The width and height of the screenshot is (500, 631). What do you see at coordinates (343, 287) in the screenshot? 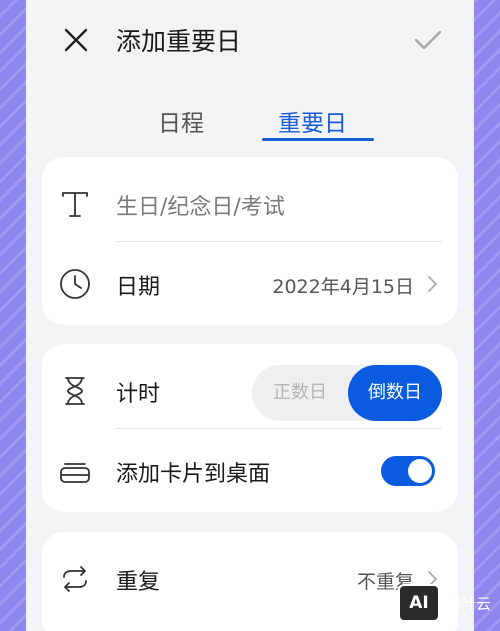
I see `date-value: 2022年4月15日` at bounding box center [343, 287].